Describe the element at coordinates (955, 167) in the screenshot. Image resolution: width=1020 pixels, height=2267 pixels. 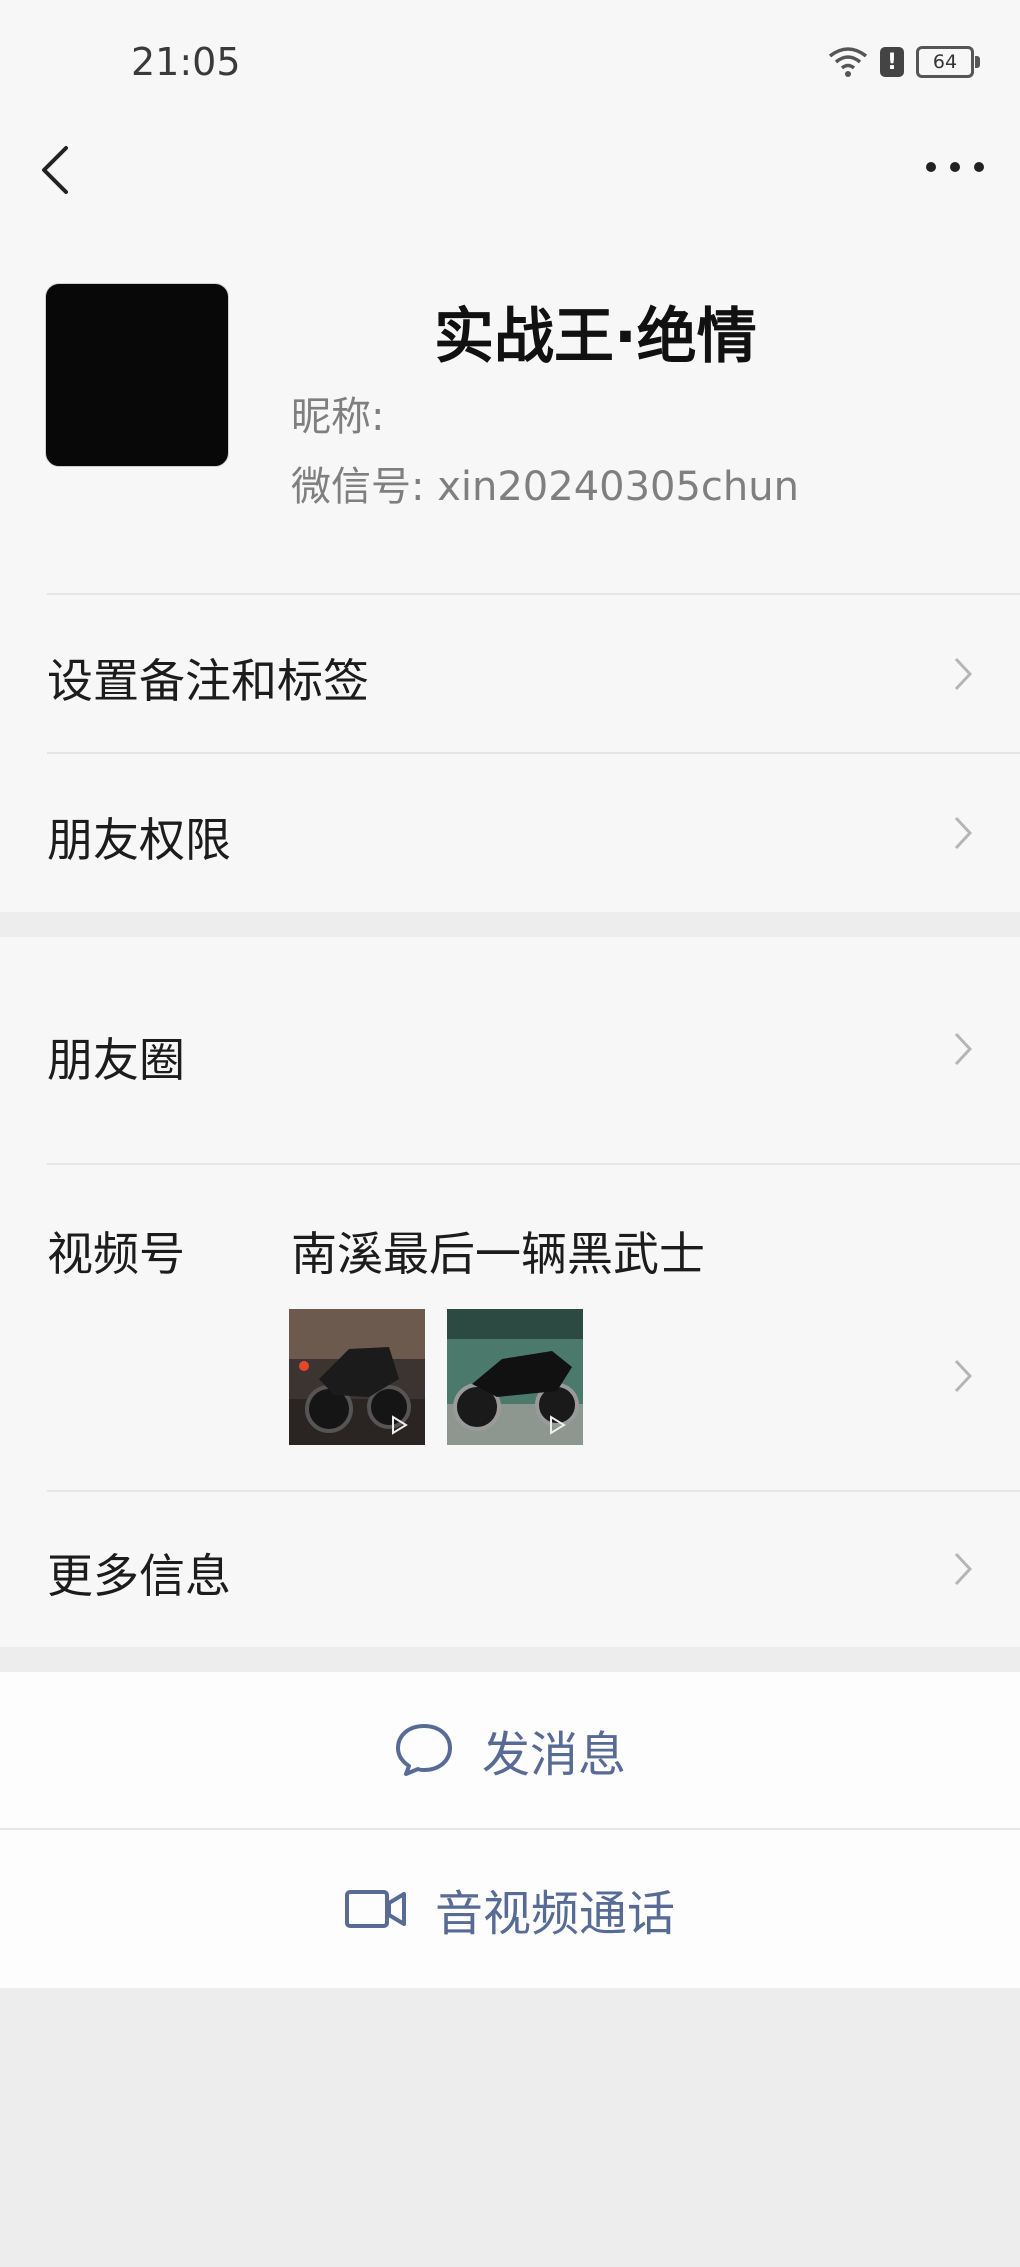
I see `more-button` at that location.